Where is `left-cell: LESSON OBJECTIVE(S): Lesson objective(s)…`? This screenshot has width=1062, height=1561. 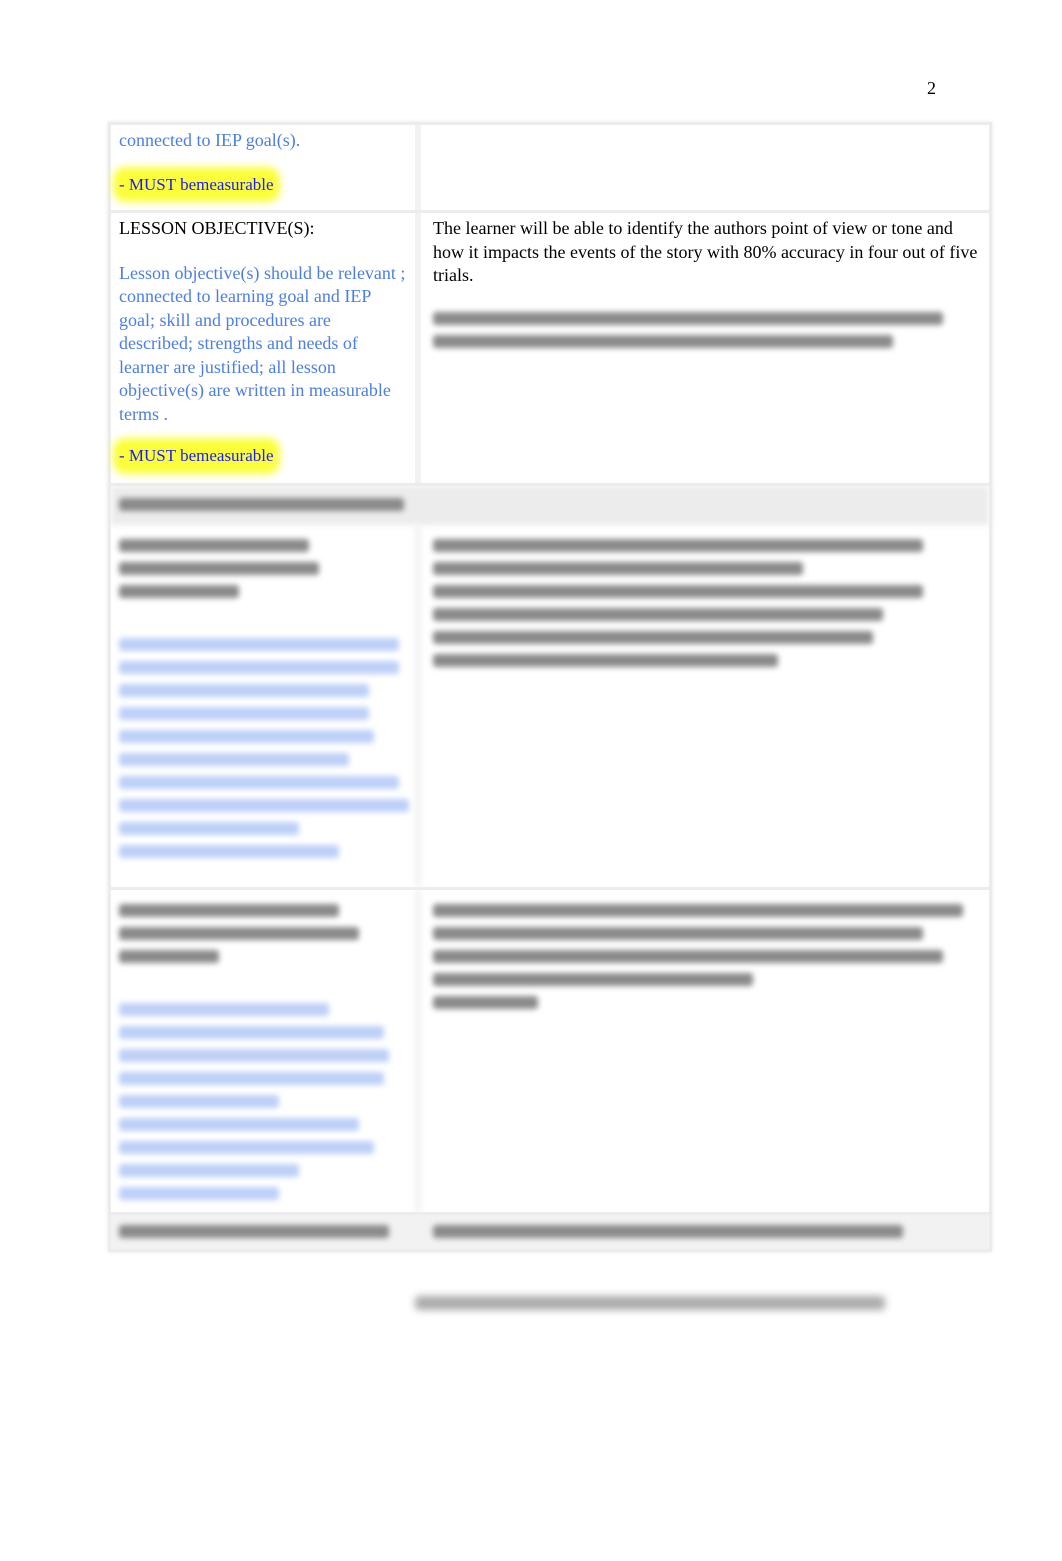
left-cell: LESSON OBJECTIVE(S): Lesson objective(s)… is located at coordinates (266, 348).